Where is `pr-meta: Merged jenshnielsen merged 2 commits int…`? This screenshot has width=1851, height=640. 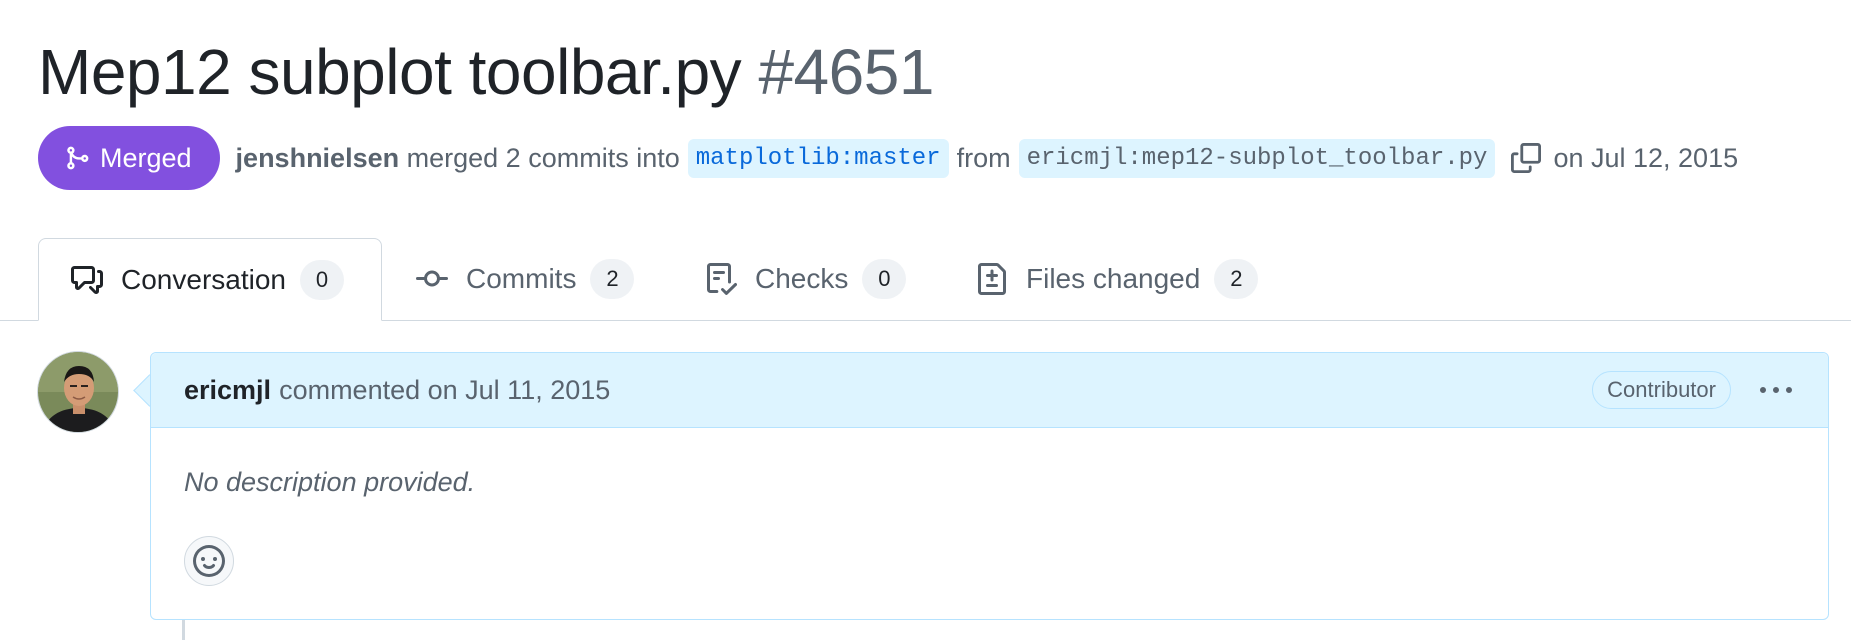
pr-meta: Merged jenshnielsen merged 2 commits int… is located at coordinates (888, 158).